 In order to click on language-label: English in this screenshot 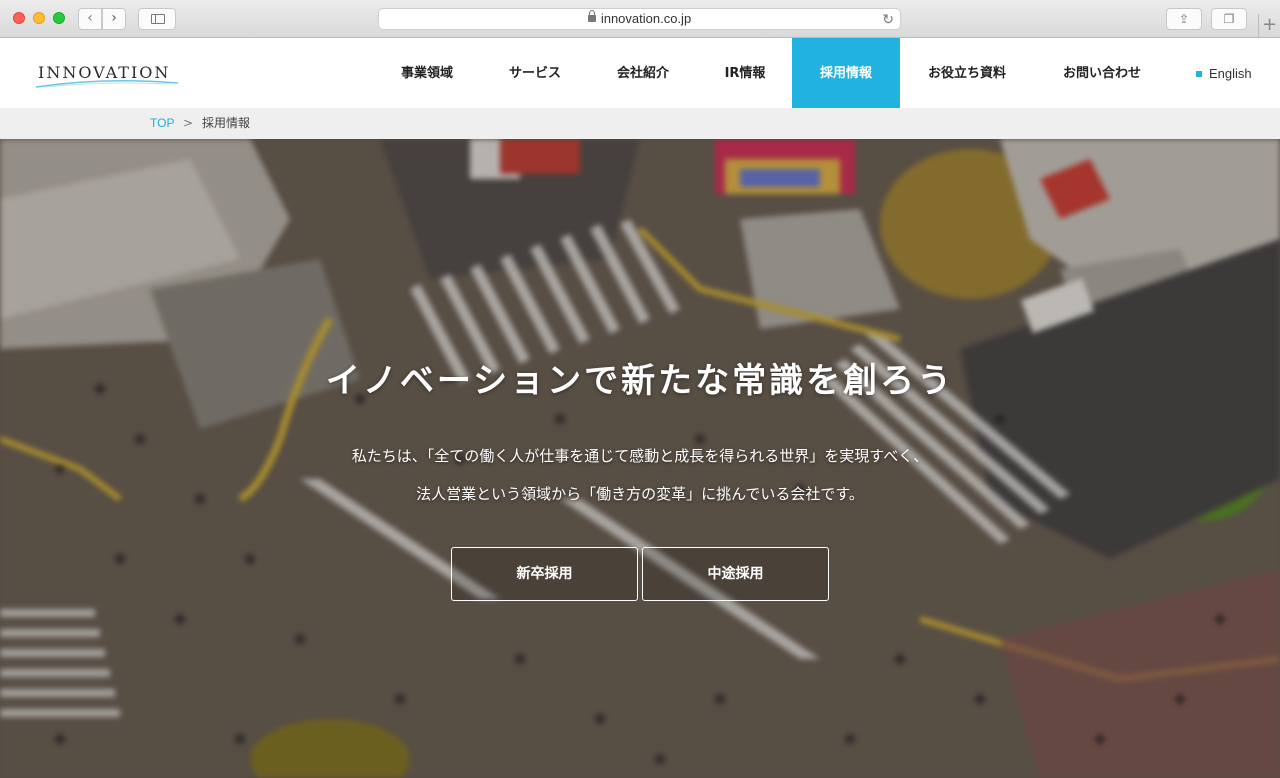, I will do `click(1230, 73)`.